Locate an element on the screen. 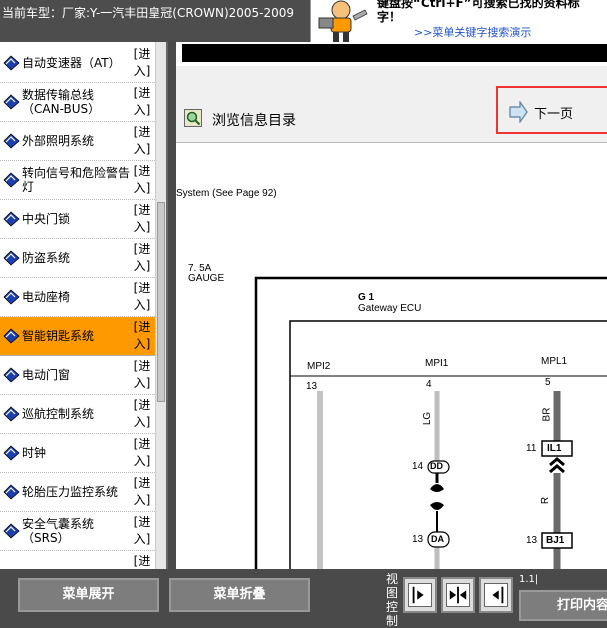 This screenshot has width=607, height=628. sidebar-item-label: 转向信号和危险警告灯 is located at coordinates (76, 180).